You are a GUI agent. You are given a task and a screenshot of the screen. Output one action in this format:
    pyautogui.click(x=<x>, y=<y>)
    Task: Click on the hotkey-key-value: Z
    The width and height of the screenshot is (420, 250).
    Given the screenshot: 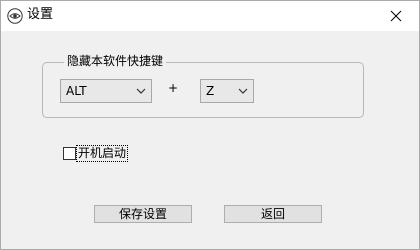 What is the action you would take?
    pyautogui.click(x=210, y=91)
    